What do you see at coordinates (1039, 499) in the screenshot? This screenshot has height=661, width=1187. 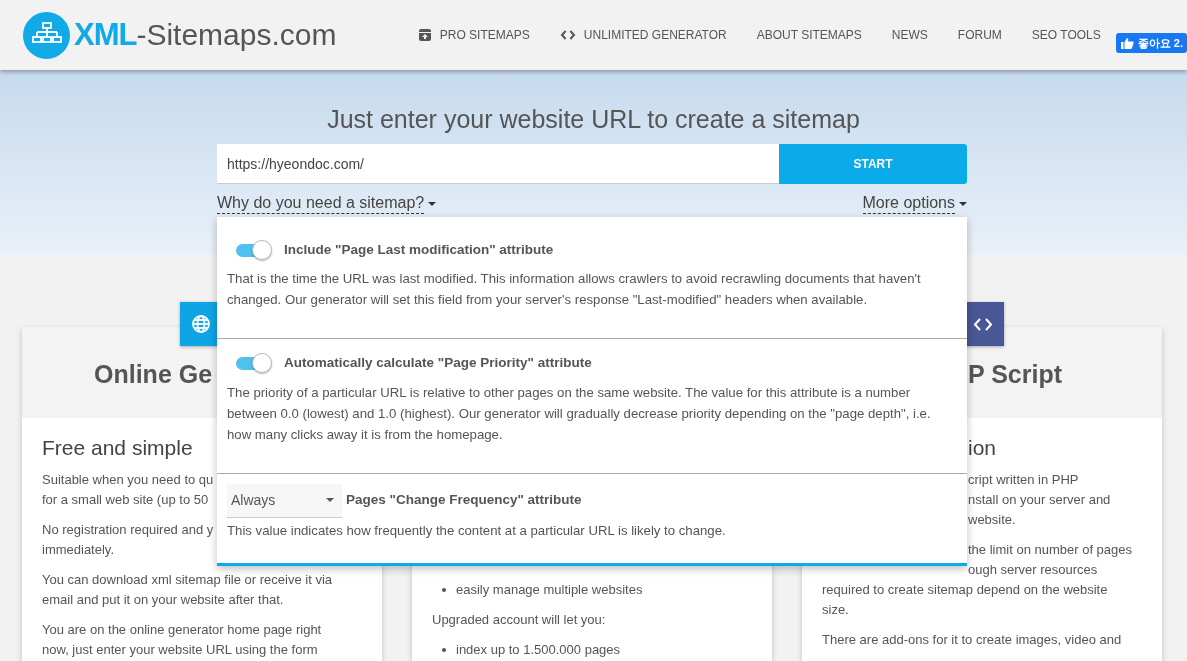 I see `card-text: nstall on your server and` at bounding box center [1039, 499].